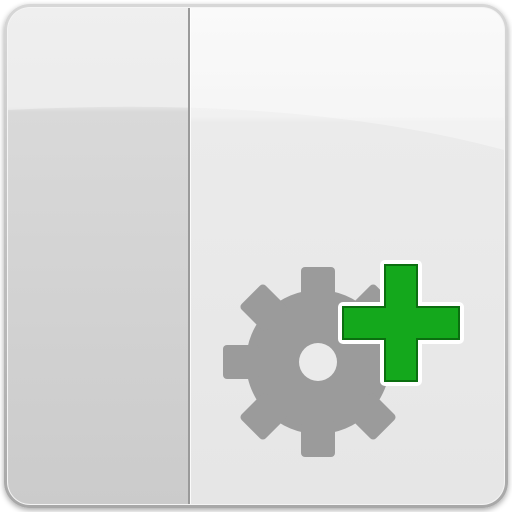  I want to click on pane-divider, so click(189, 256).